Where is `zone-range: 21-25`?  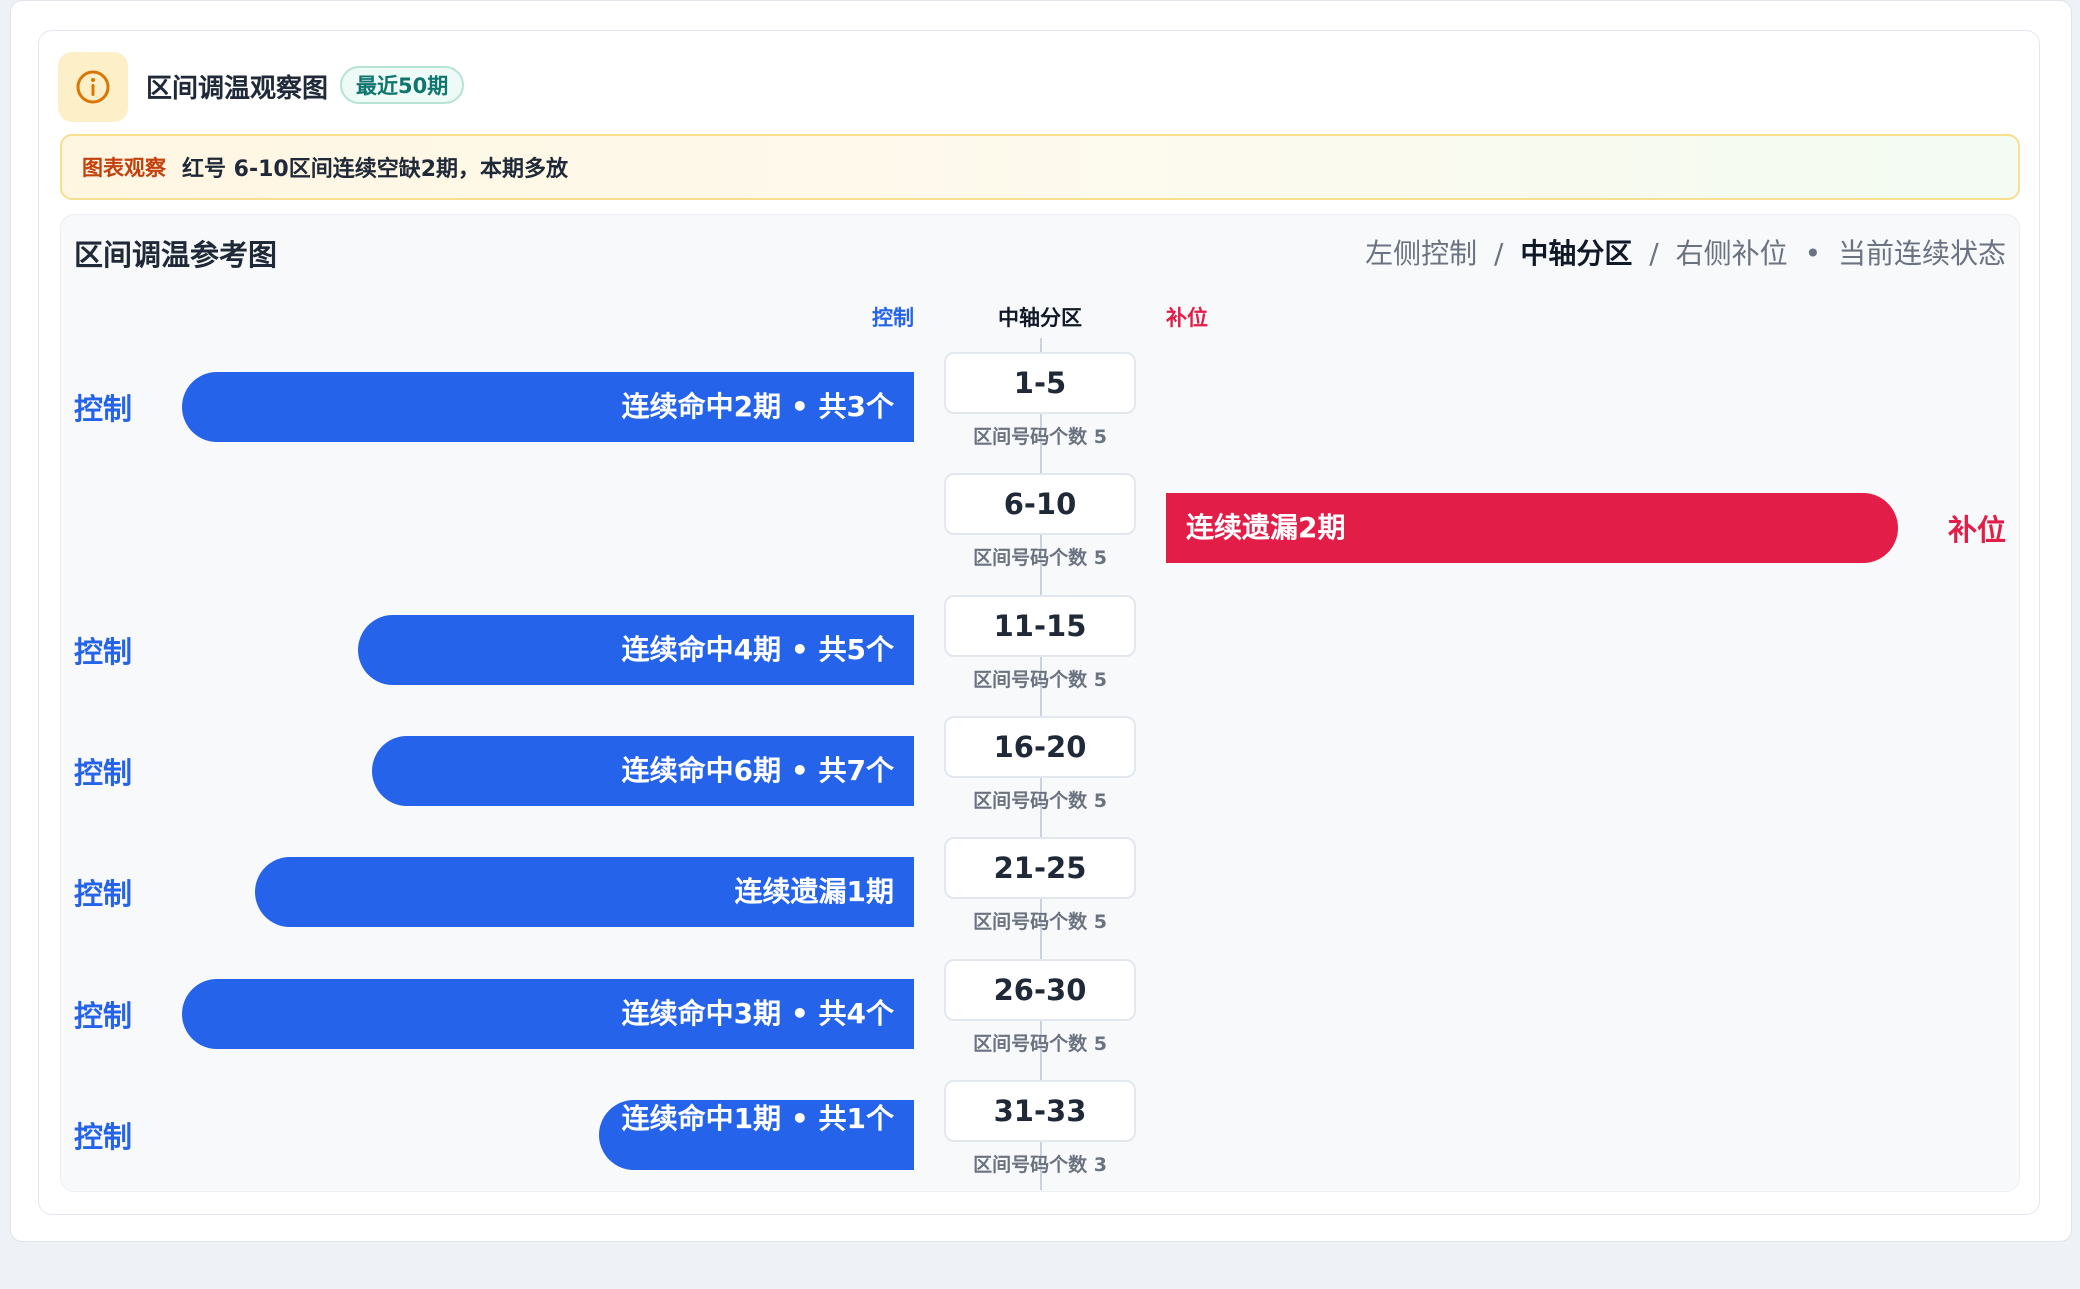 zone-range: 21-25 is located at coordinates (1040, 868).